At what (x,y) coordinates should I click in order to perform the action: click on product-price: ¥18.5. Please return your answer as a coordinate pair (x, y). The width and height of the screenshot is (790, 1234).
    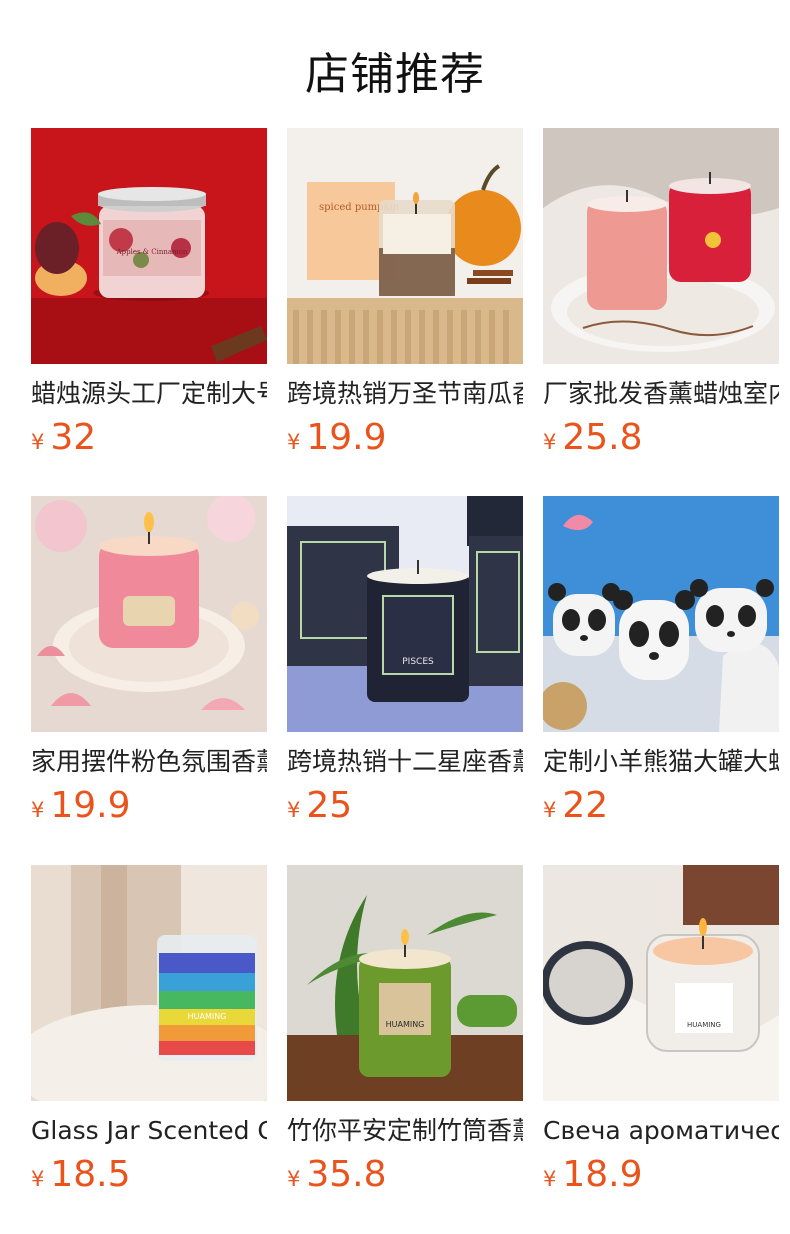
    Looking at the image, I should click on (149, 1178).